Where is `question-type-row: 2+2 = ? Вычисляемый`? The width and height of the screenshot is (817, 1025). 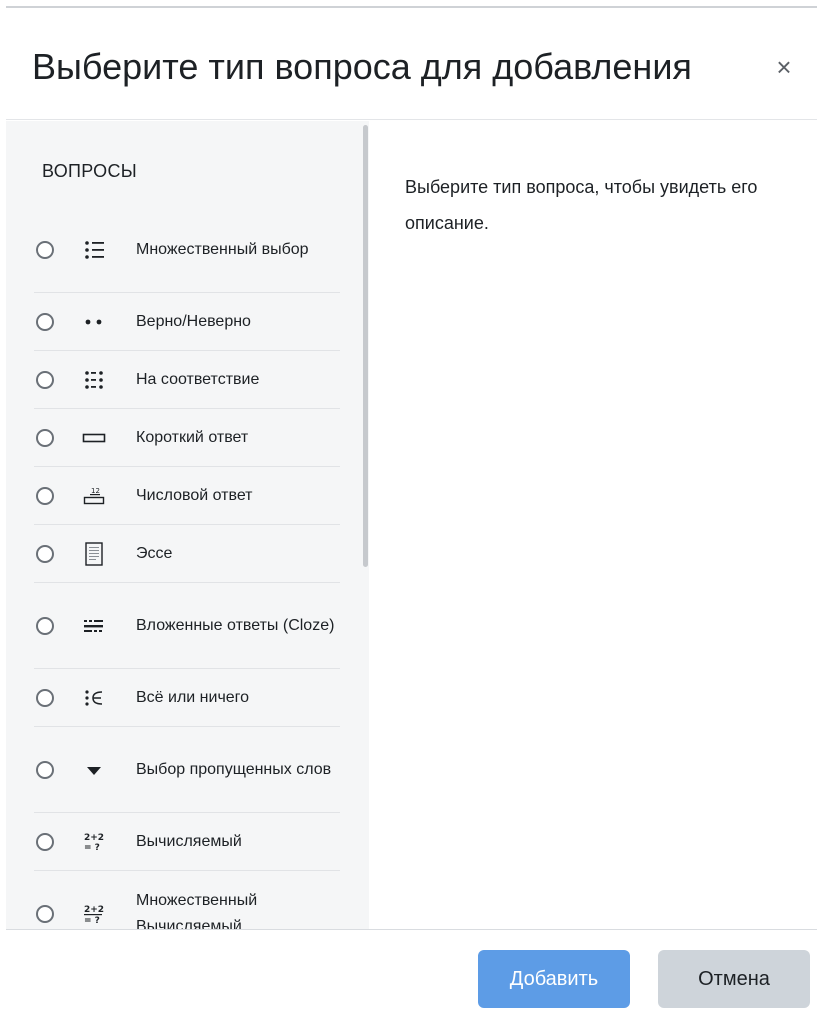 question-type-row: 2+2 = ? Вычисляемый is located at coordinates (187, 842).